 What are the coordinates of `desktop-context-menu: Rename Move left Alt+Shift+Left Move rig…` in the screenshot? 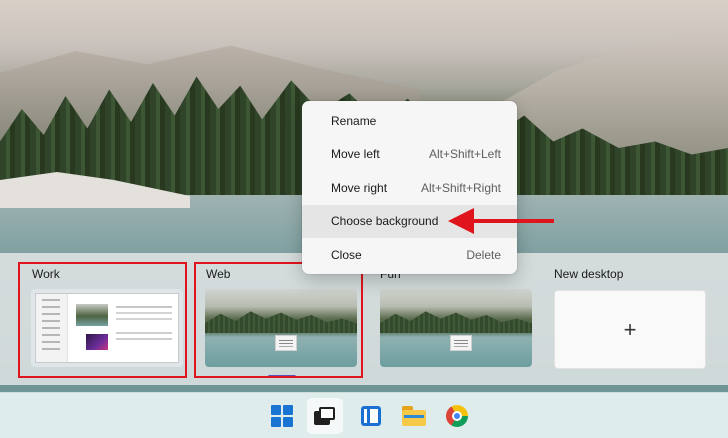 It's located at (409, 187).